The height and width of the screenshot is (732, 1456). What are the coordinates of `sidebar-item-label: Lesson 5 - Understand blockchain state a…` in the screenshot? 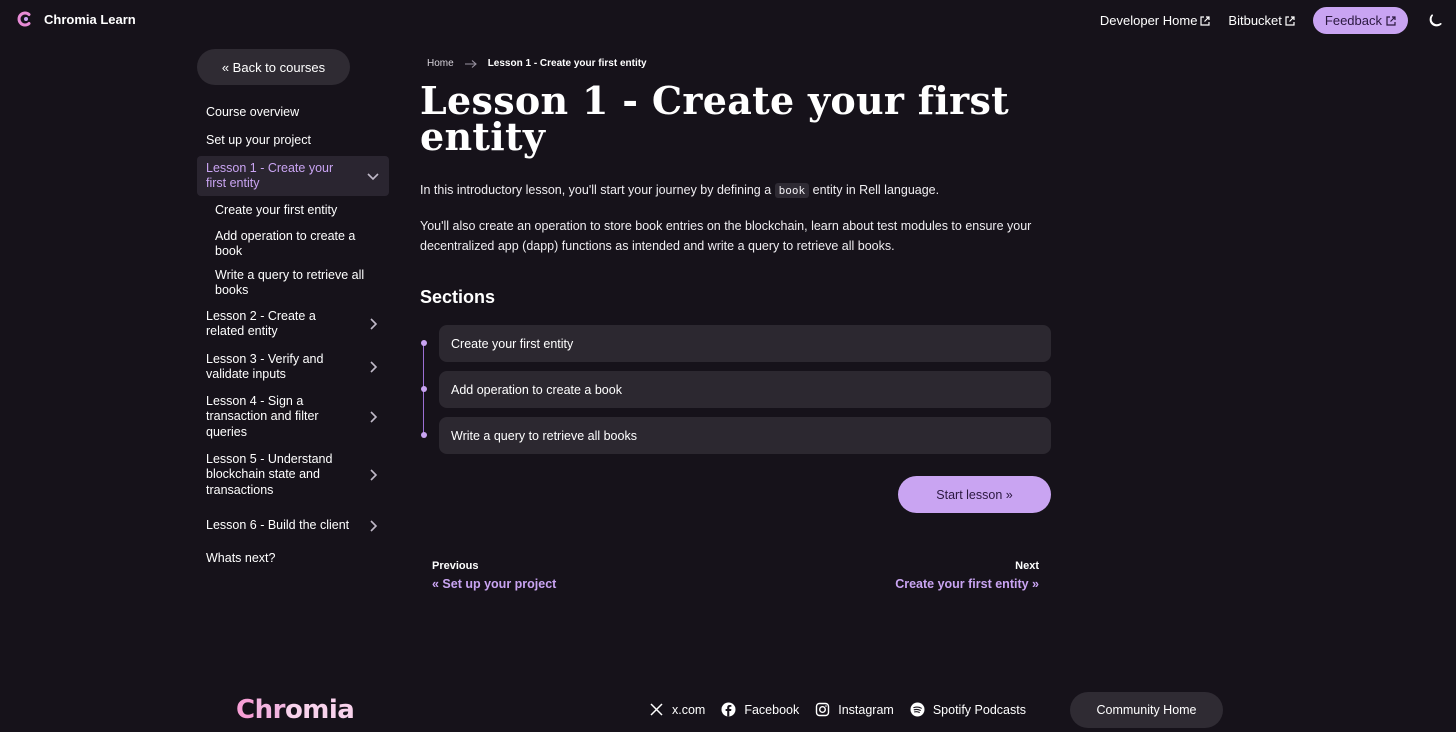 It's located at (269, 474).